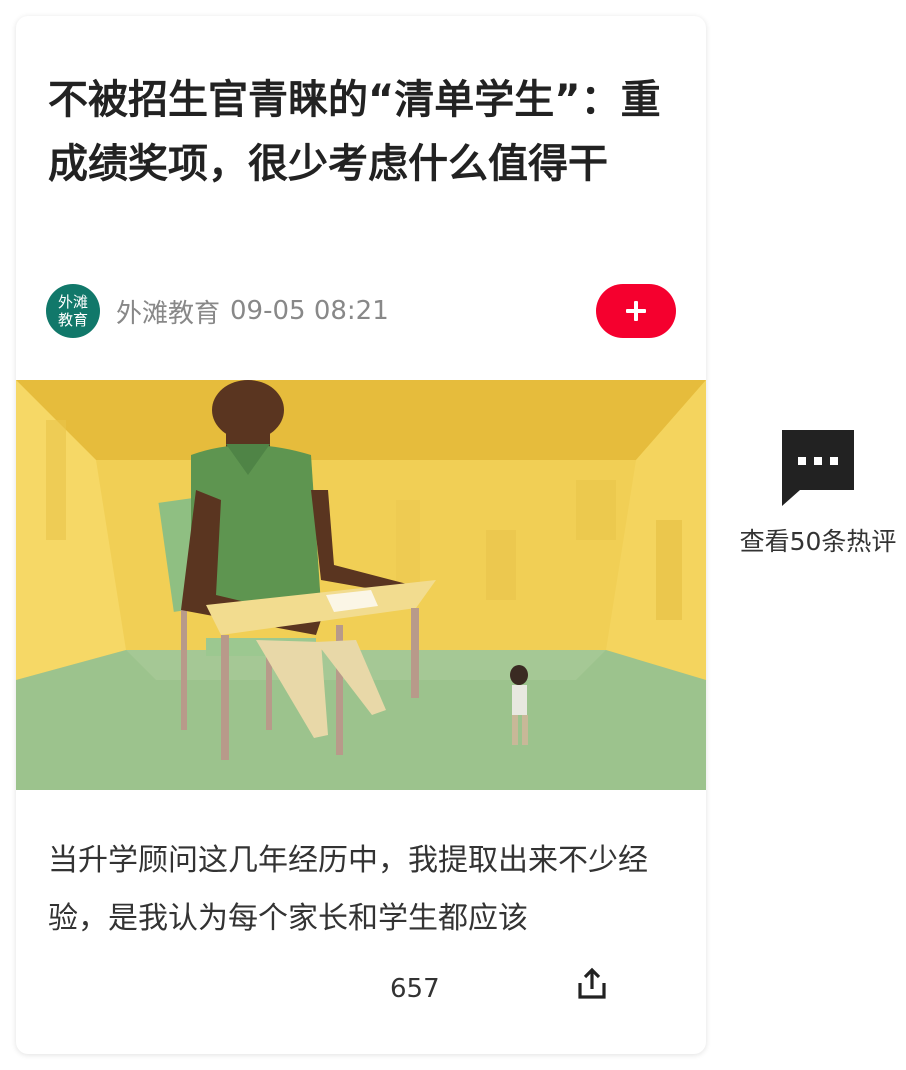 This screenshot has width=906, height=1070. Describe the element at coordinates (363, 890) in the screenshot. I see `article-summary: 当升学顾问这几年经历中，我提取出来不少经验，是我认为每个家长和学生都应该` at that location.